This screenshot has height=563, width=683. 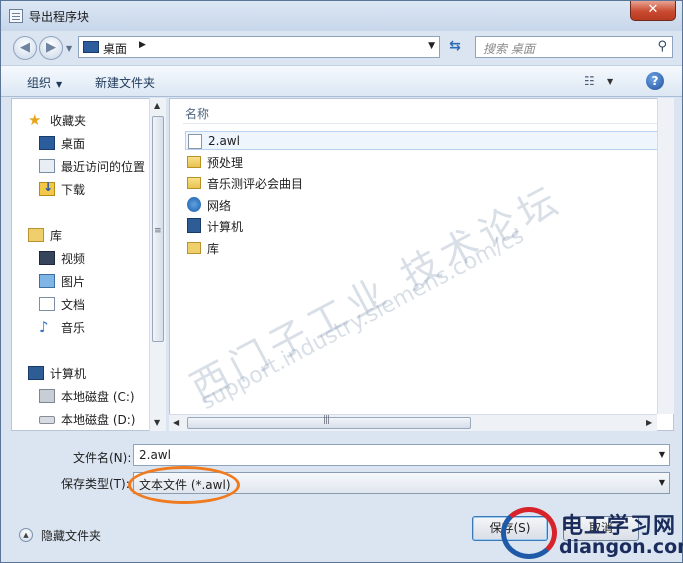 What do you see at coordinates (73, 190) in the screenshot?
I see `nav-label: 下载` at bounding box center [73, 190].